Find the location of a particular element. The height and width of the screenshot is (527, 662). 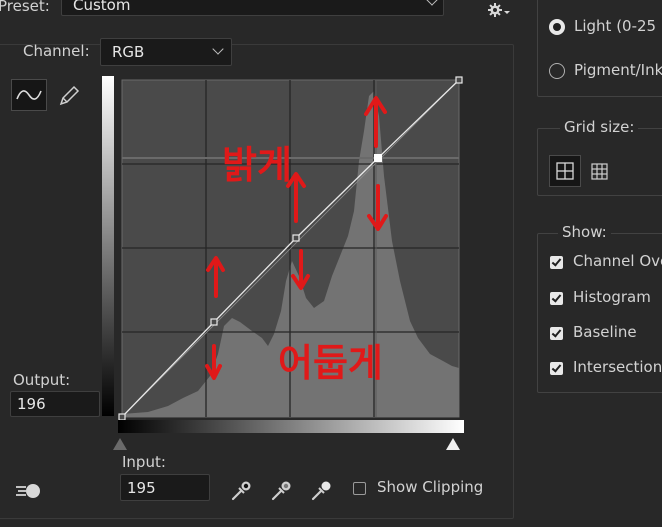

annotation-brighter: 밝게 is located at coordinates (257, 165).